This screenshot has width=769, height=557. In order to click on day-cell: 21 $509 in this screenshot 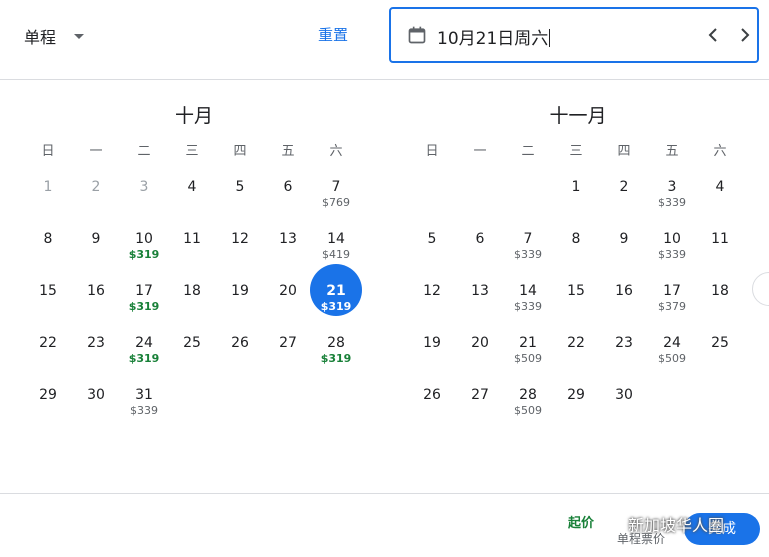, I will do `click(528, 356)`.